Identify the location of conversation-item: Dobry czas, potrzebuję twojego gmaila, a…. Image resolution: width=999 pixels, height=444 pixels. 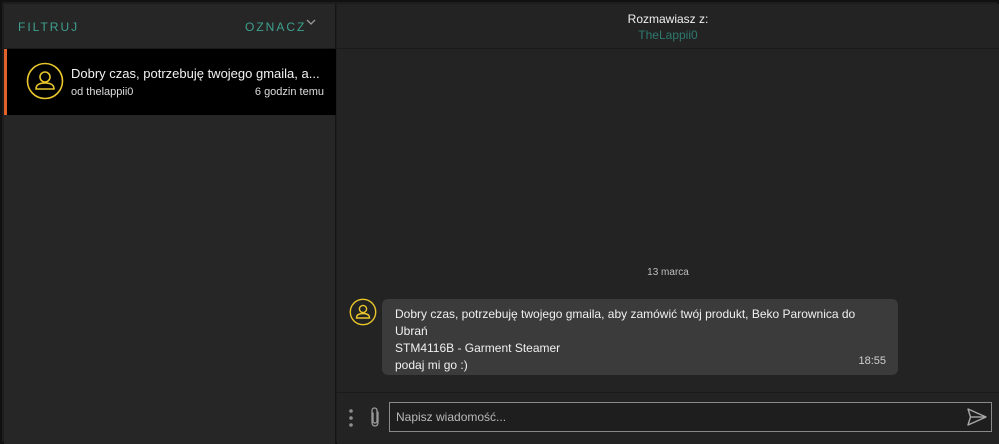
(170, 82).